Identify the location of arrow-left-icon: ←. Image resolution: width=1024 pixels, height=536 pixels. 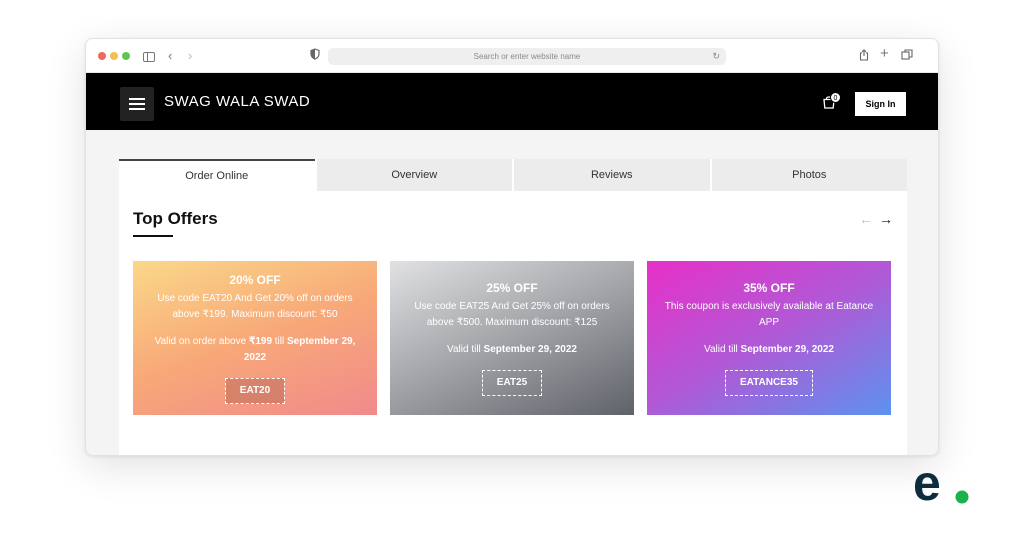
(866, 219).